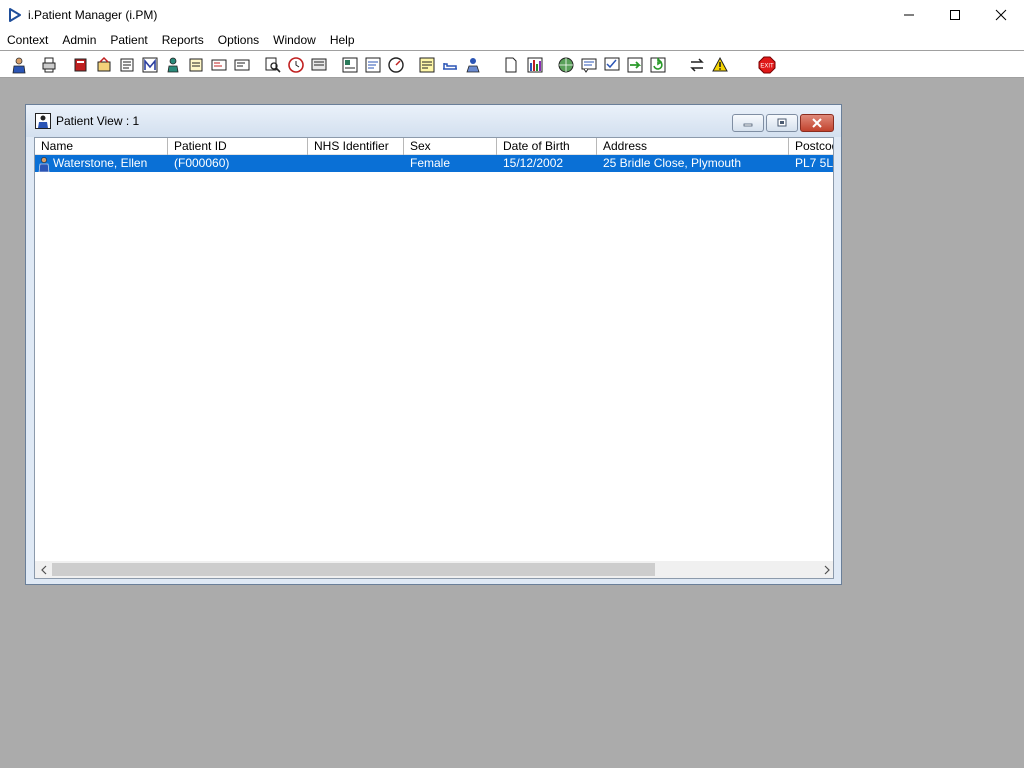 The image size is (1024, 768). Describe the element at coordinates (98, 121) in the screenshot. I see `patient-view-title: Patient View : 1` at that location.